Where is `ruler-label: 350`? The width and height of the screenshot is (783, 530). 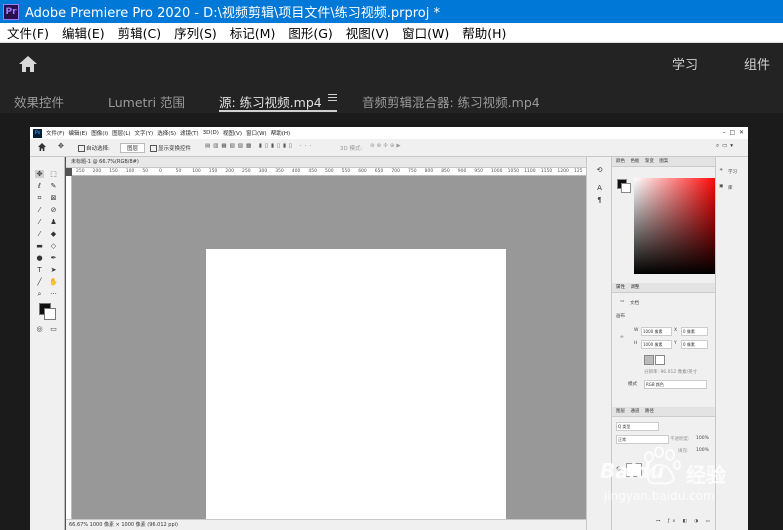
ruler-label: 350 is located at coordinates (279, 171).